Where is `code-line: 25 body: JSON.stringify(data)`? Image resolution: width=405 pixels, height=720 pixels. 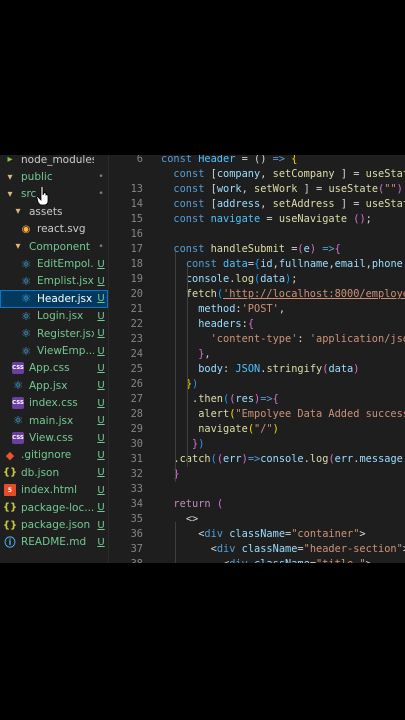 code-line: 25 body: JSON.stringify(data) is located at coordinates (257, 369).